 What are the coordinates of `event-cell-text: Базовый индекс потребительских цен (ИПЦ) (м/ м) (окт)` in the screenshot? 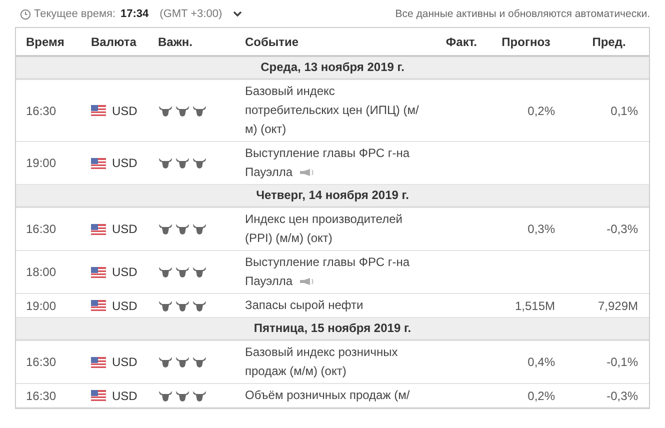 It's located at (332, 110).